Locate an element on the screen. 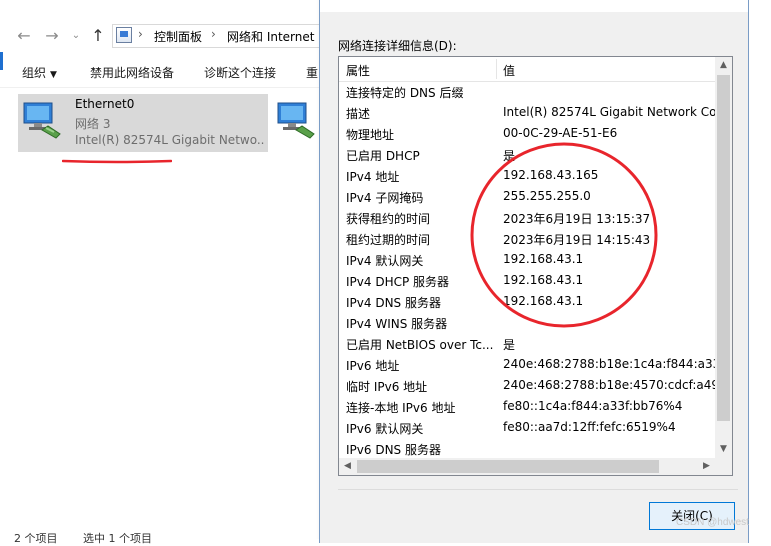 Image resolution: width=771 pixels, height=546 pixels. listview-header: 属性 值 is located at coordinates (528, 69).